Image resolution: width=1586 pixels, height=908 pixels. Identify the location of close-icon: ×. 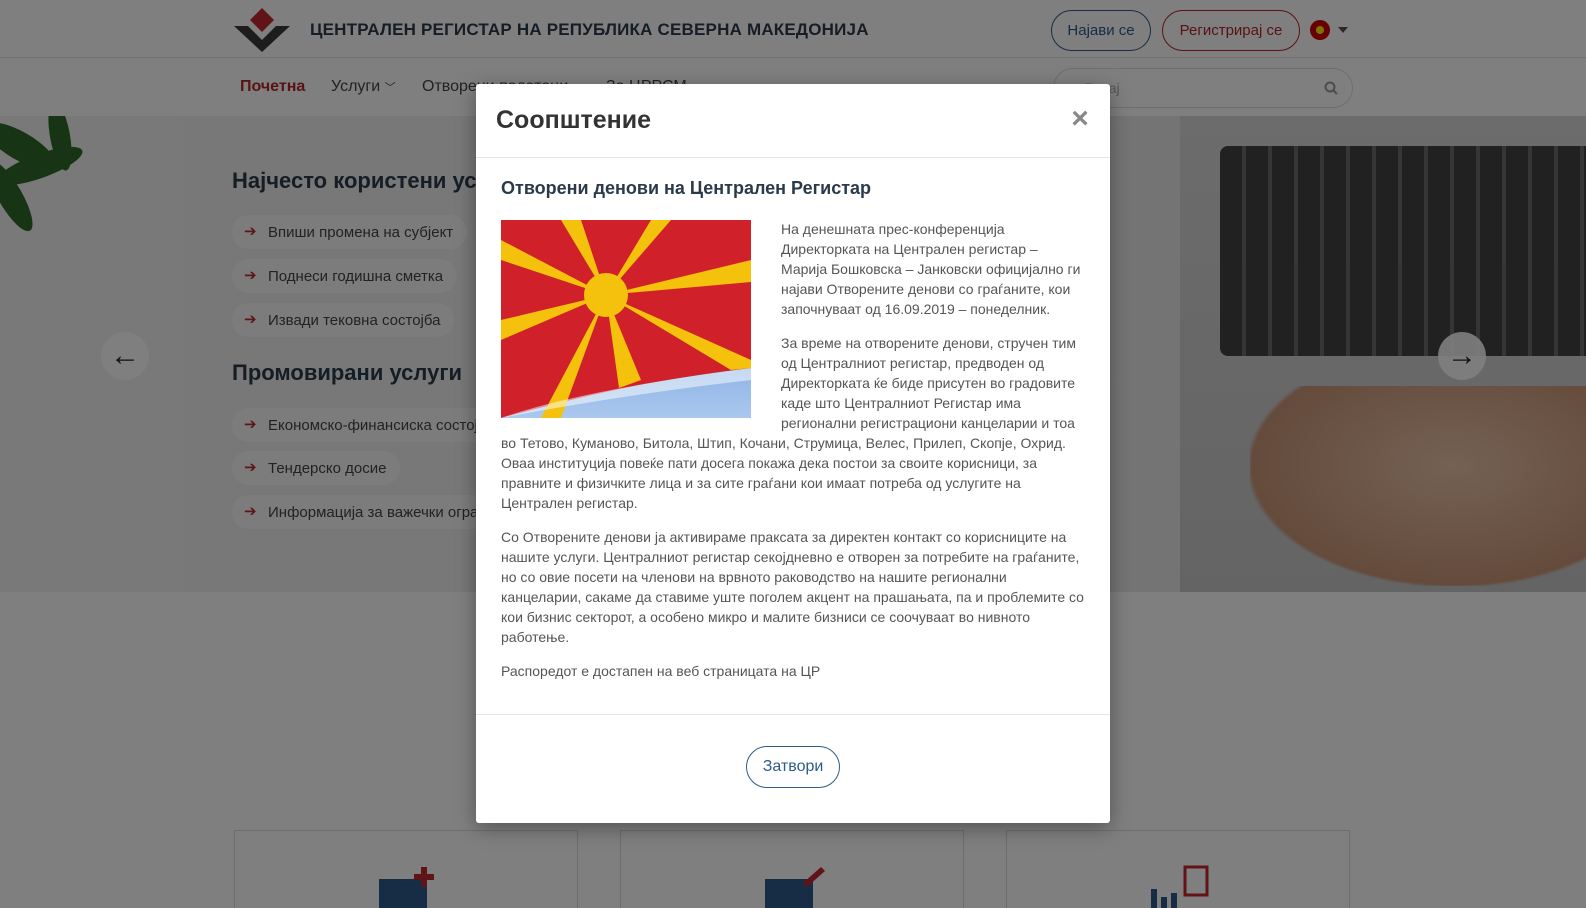
(1080, 119).